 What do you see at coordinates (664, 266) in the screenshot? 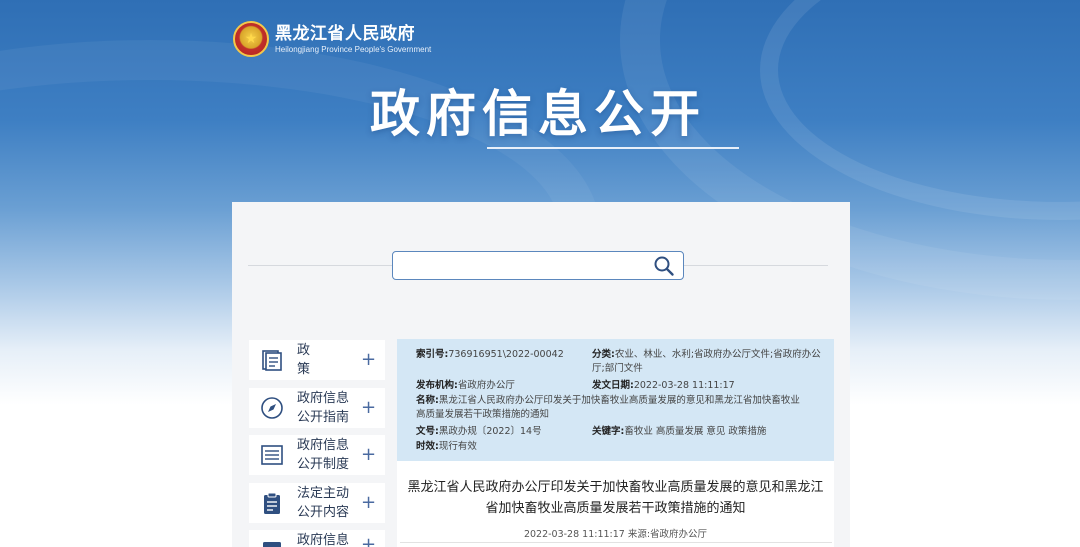
I see `search-icon` at bounding box center [664, 266].